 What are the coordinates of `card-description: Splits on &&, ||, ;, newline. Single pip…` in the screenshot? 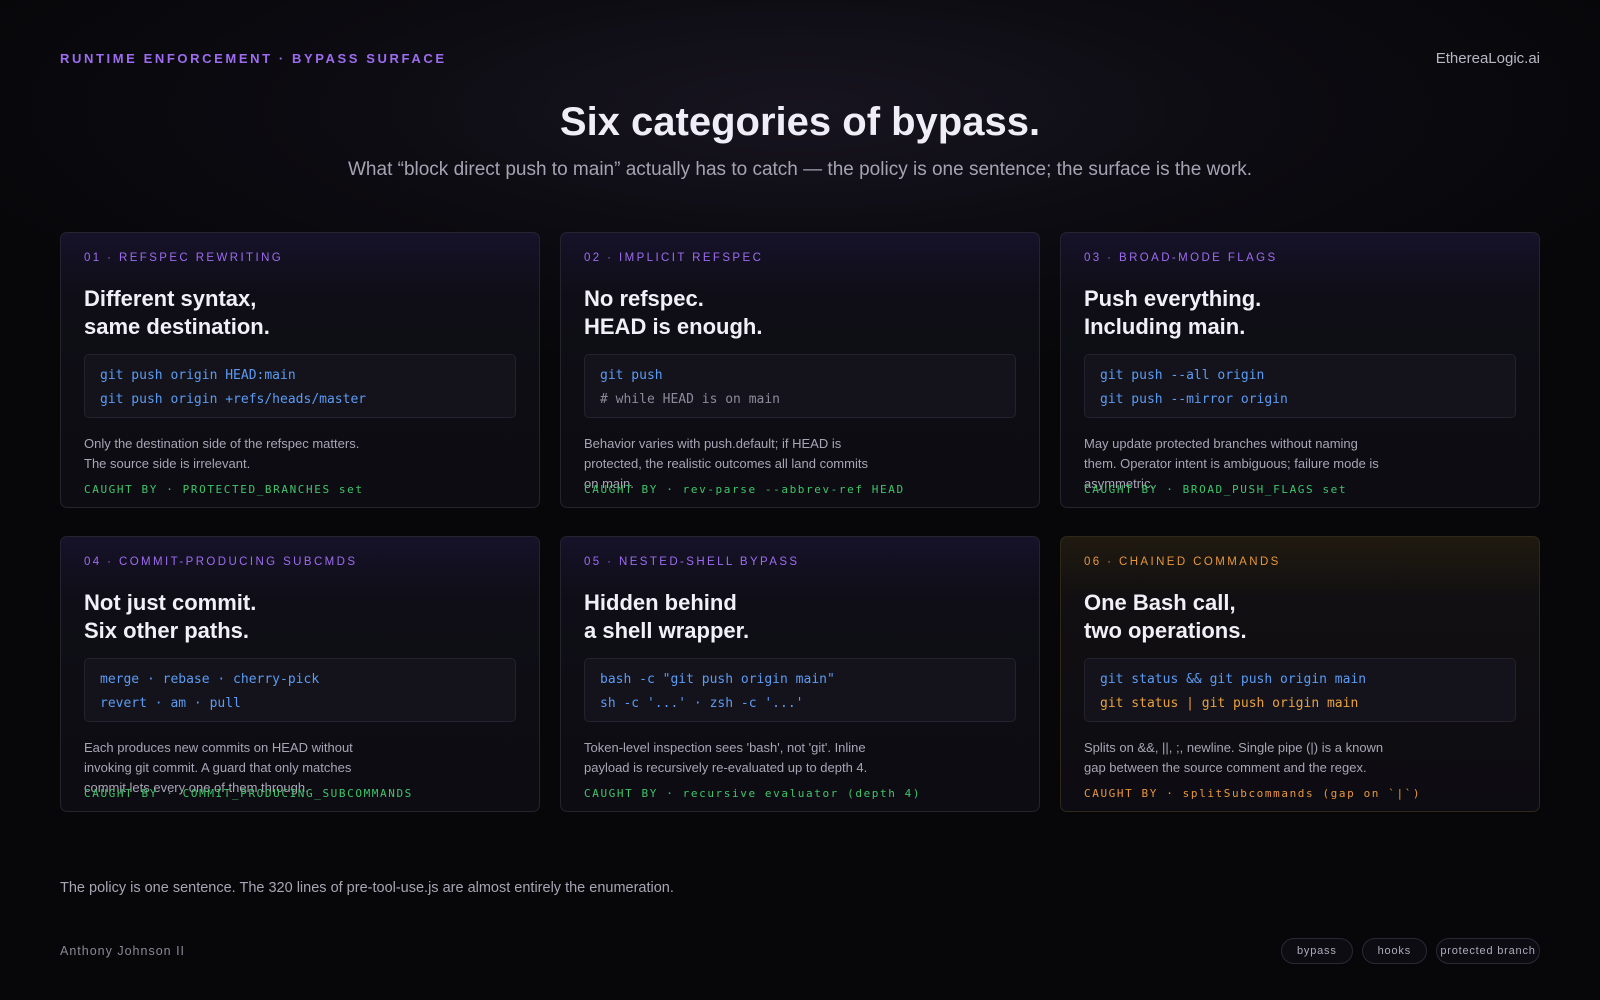 It's located at (1234, 757).